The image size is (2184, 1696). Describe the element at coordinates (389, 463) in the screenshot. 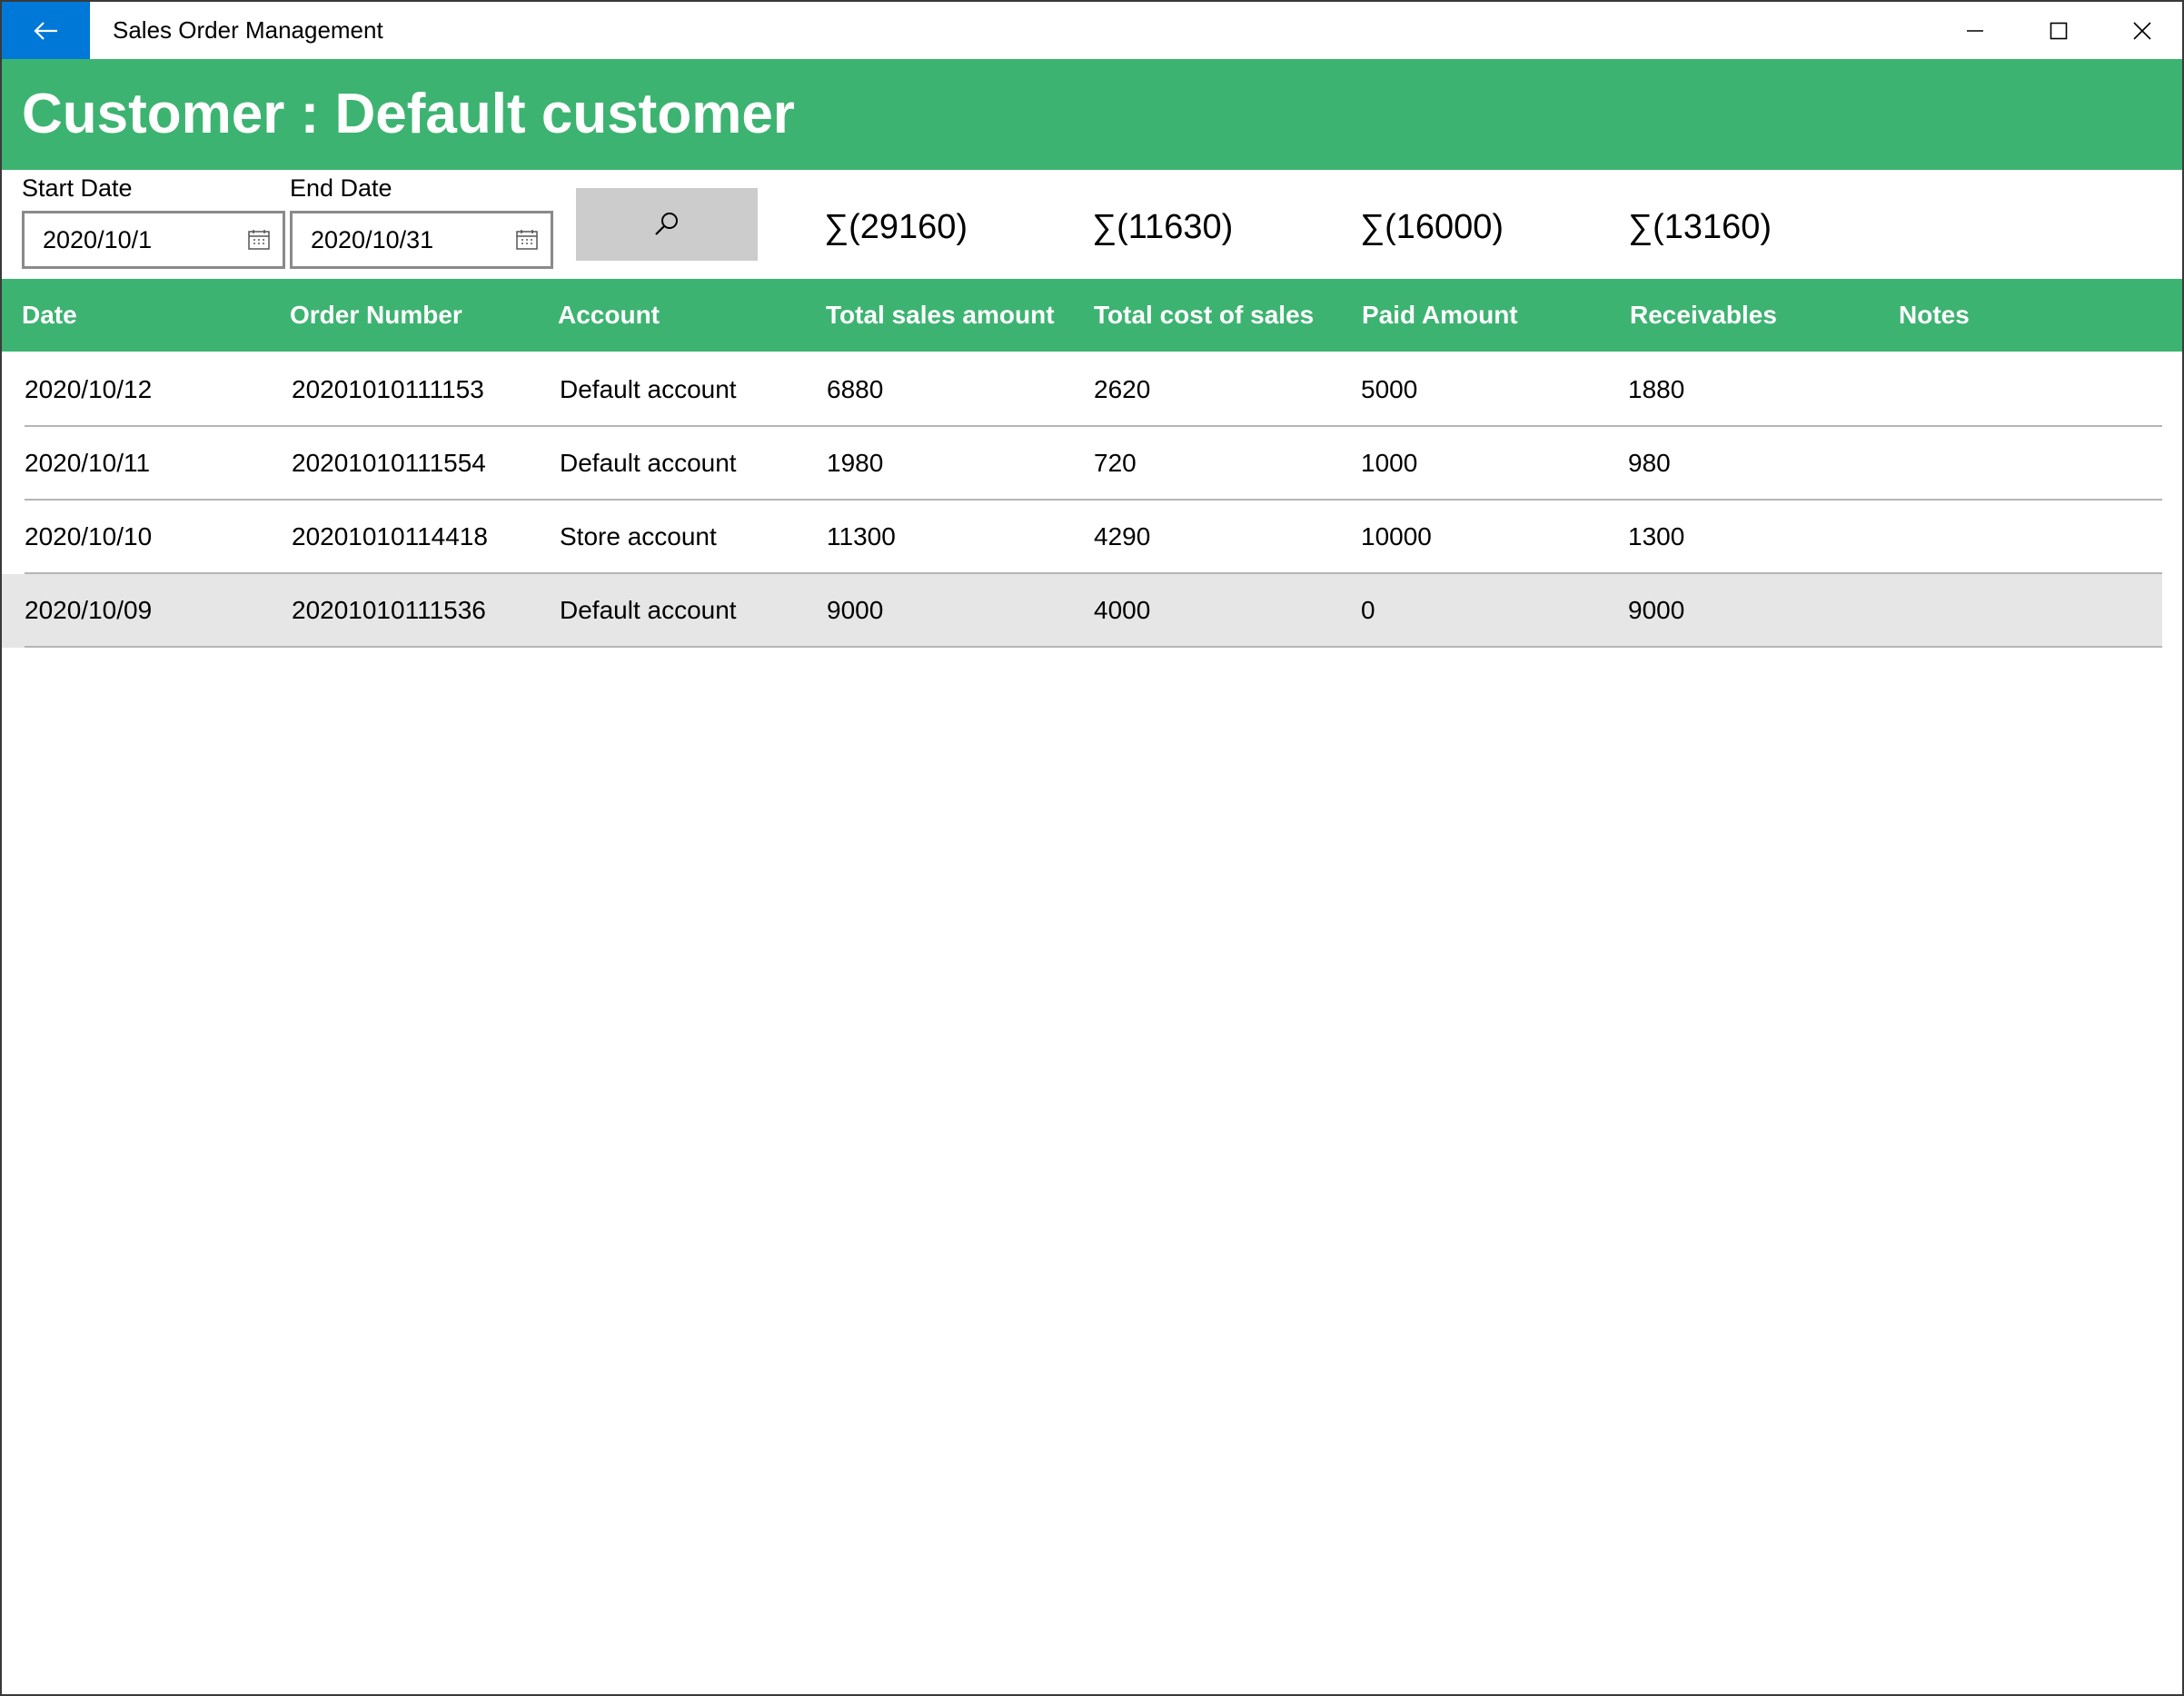

I see `cell-order-number: 20201010111554` at that location.